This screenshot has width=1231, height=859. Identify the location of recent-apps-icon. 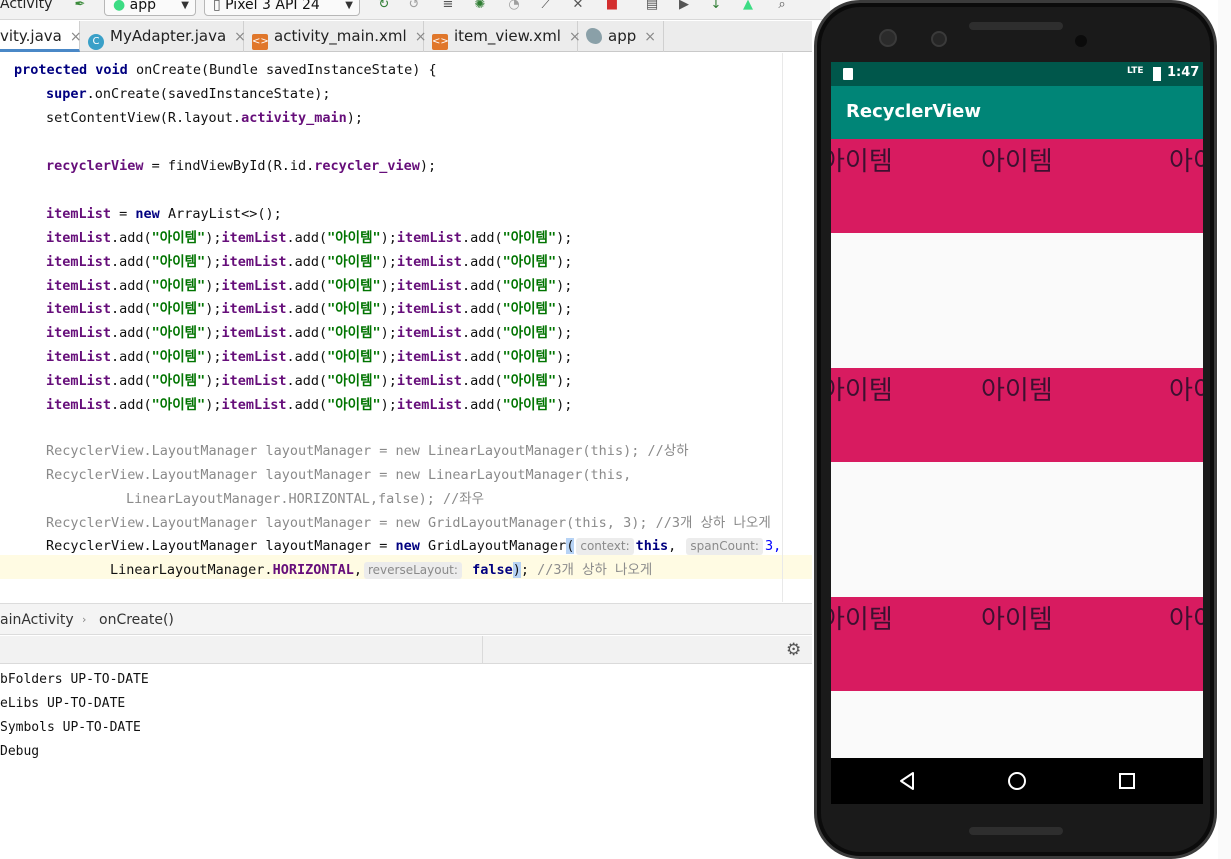
(1127, 781).